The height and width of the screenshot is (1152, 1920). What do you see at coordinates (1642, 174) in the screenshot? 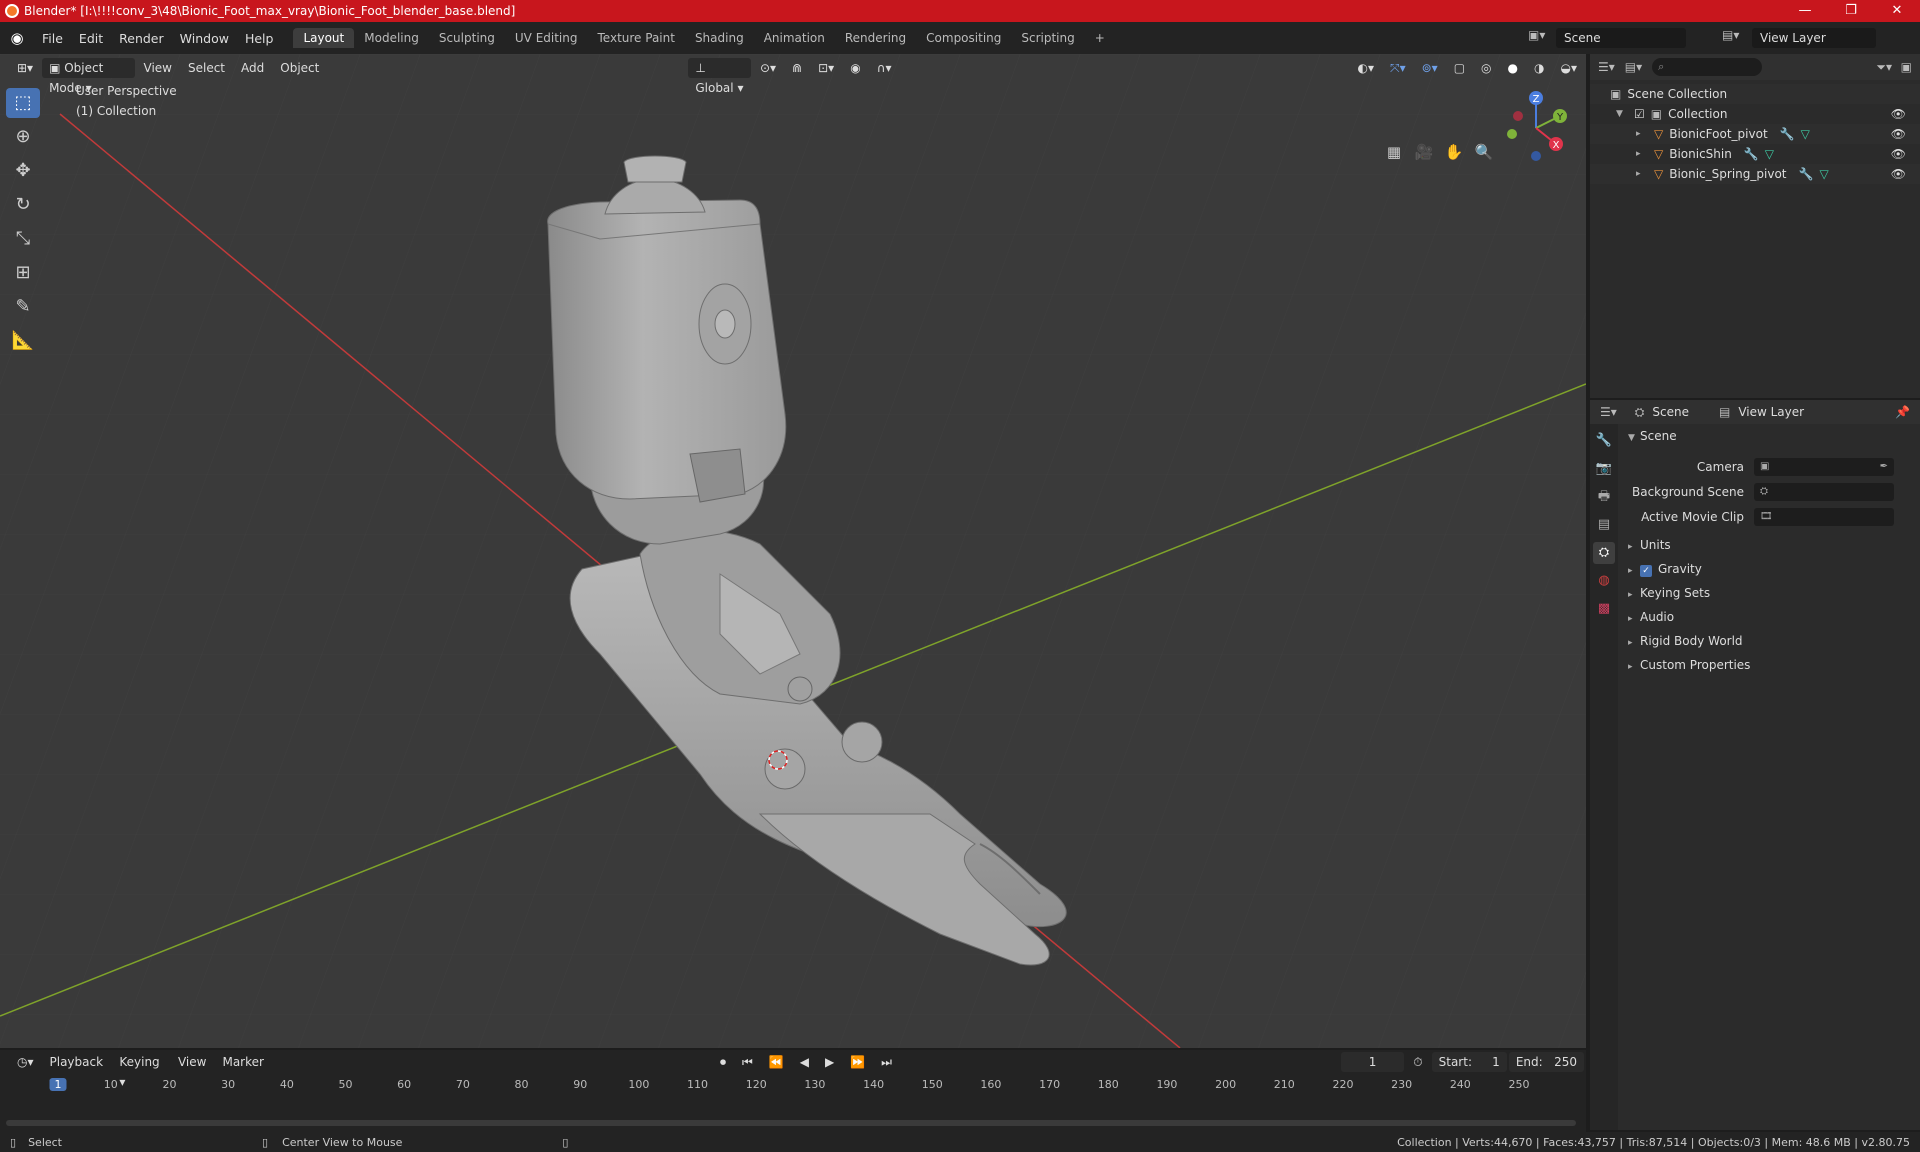
I see `expand-arrow-icon: ▸` at bounding box center [1642, 174].